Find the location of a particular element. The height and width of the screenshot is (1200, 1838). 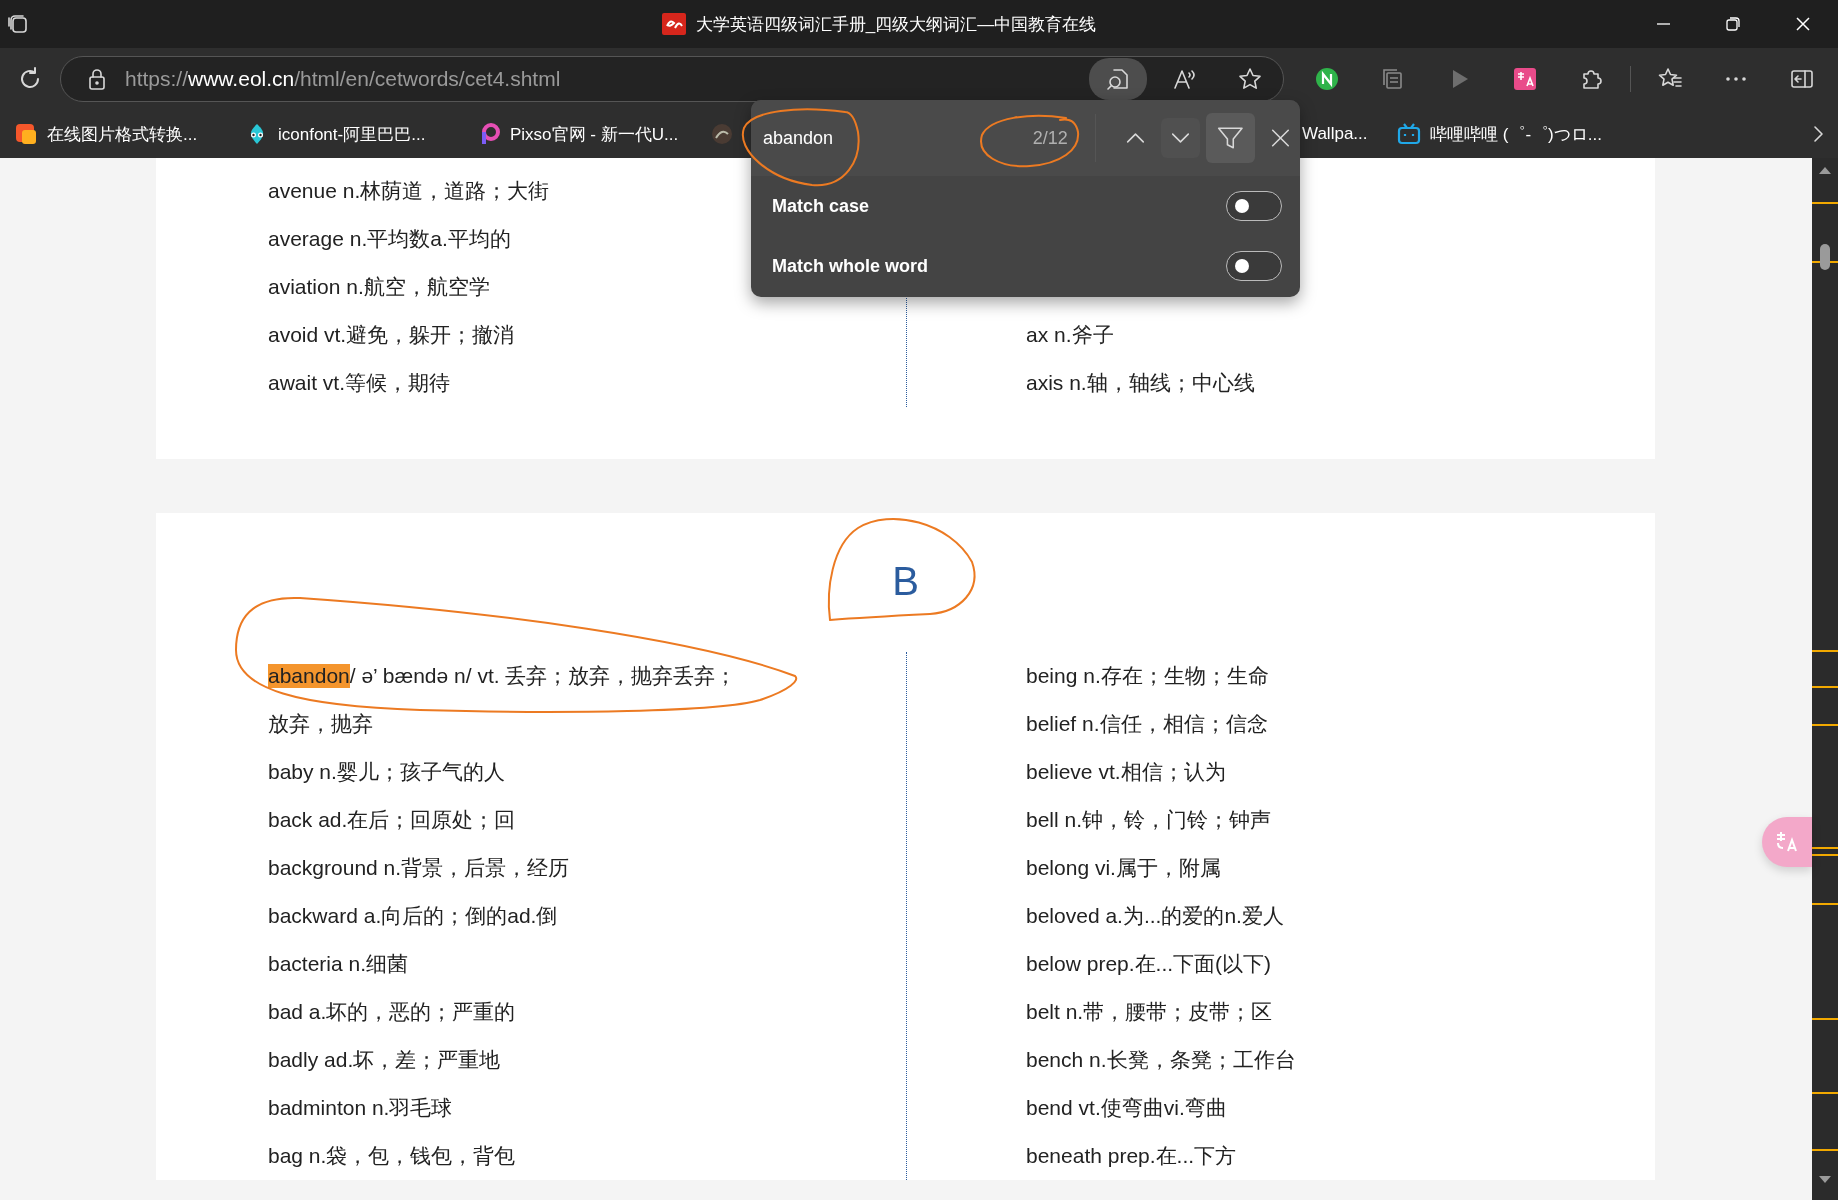

word-entry: being n.存在；生物；生命 is located at coordinates (1147, 676).